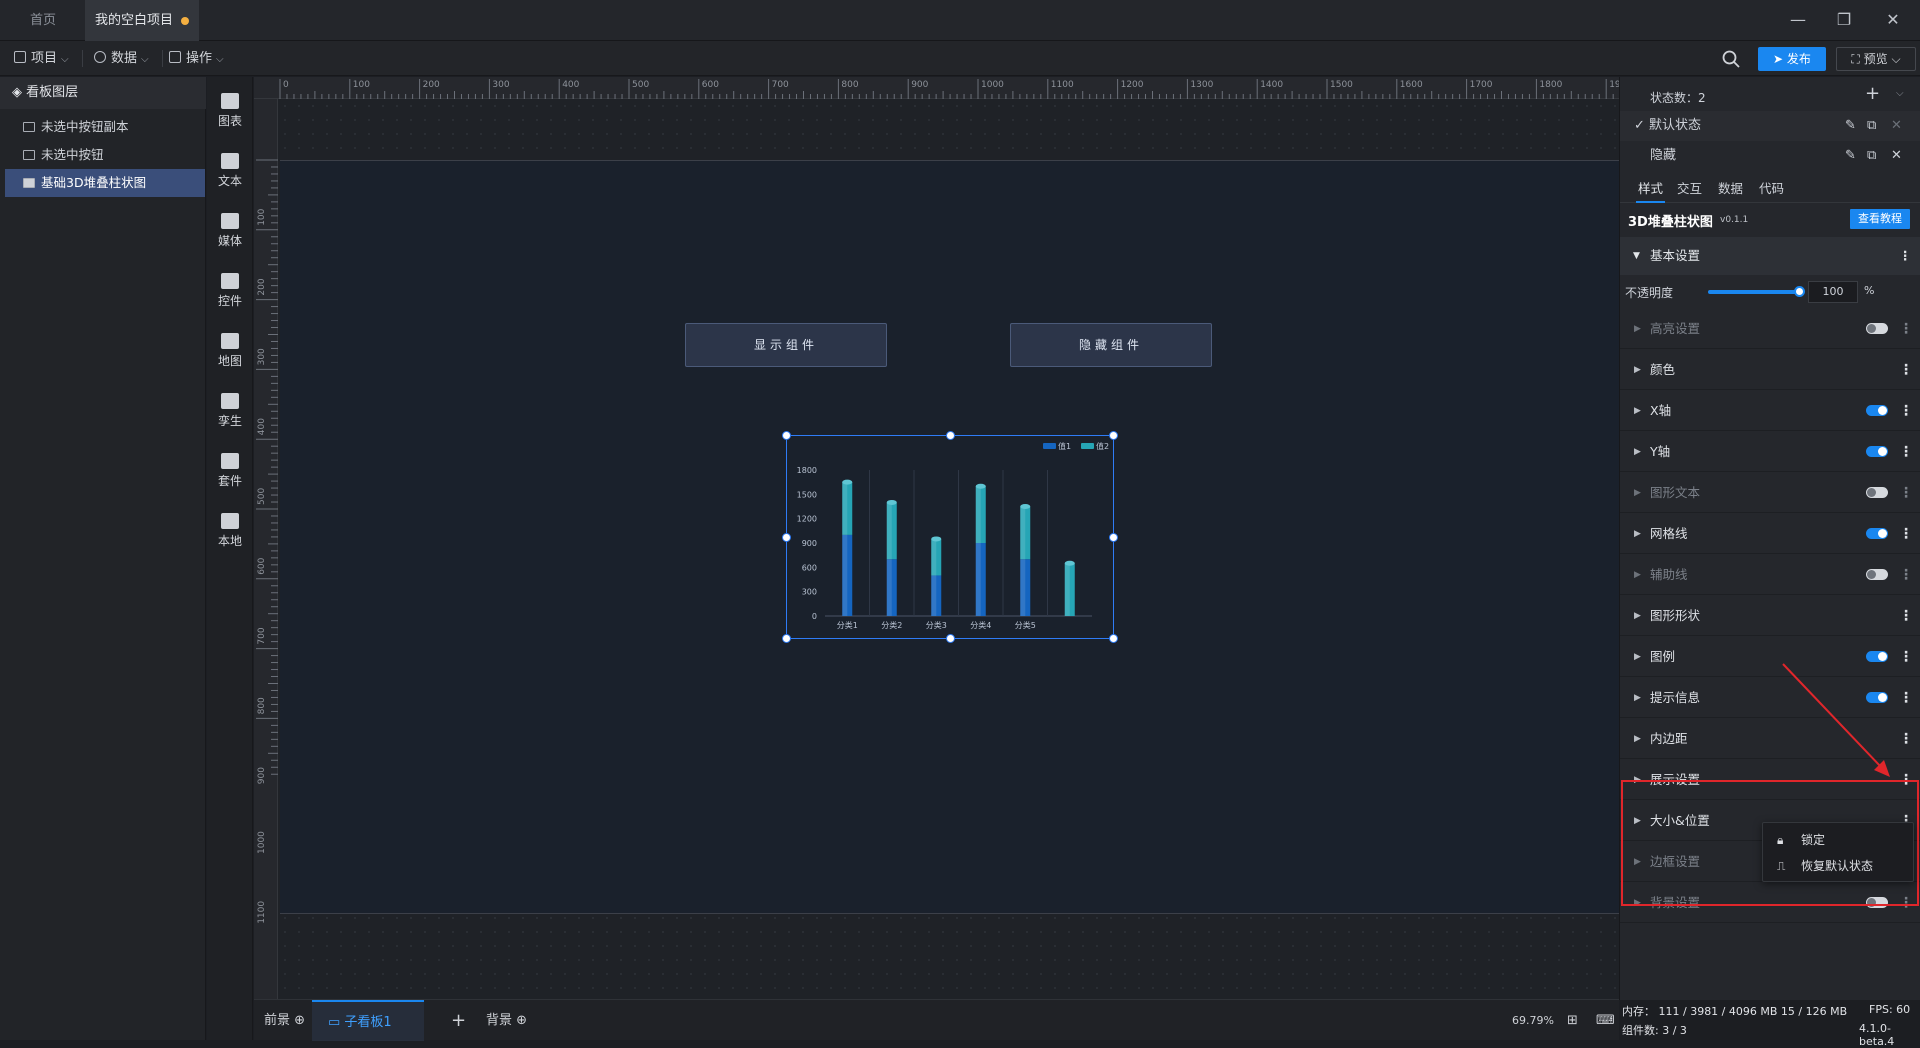  Describe the element at coordinates (992, 85) in the screenshot. I see `ruler-label: 1000` at that location.